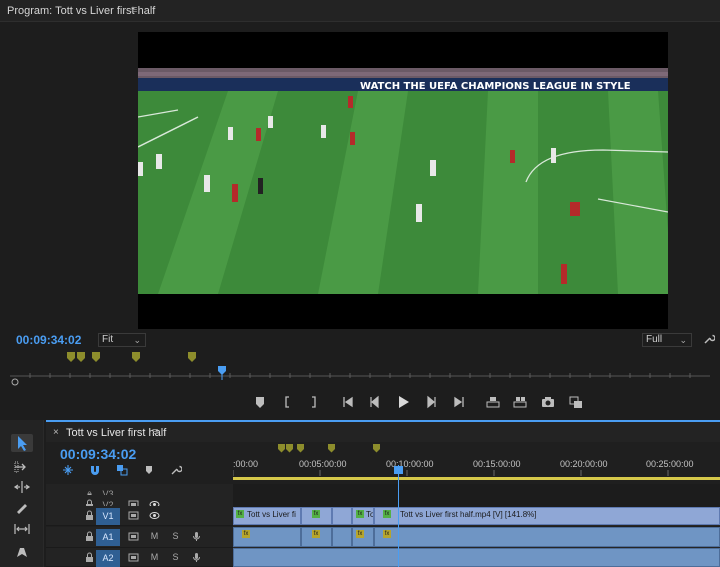 Image resolution: width=720 pixels, height=567 pixels. I want to click on playback-resolution-dropdown: Full ⌄, so click(667, 340).